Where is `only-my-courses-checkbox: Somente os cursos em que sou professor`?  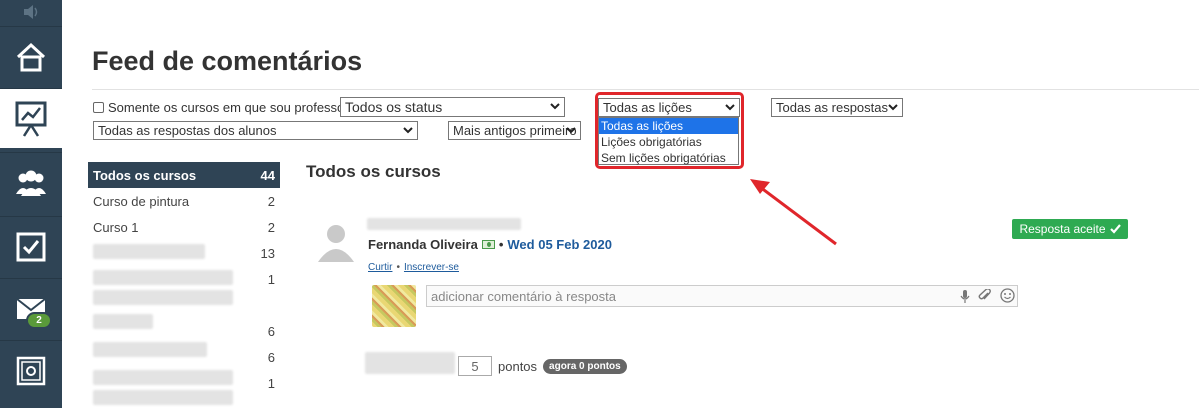 only-my-courses-checkbox: Somente os cursos em que sou professor is located at coordinates (221, 107).